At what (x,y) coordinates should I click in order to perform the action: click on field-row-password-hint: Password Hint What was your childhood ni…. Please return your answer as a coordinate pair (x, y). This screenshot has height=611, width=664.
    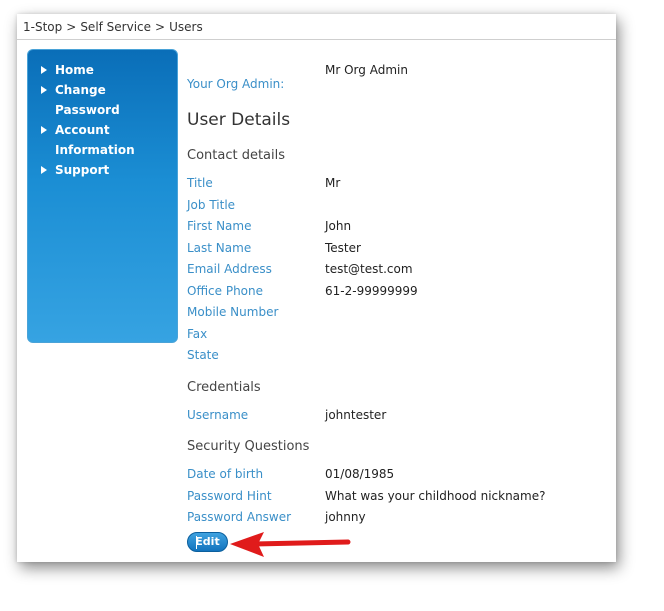
    Looking at the image, I should click on (397, 498).